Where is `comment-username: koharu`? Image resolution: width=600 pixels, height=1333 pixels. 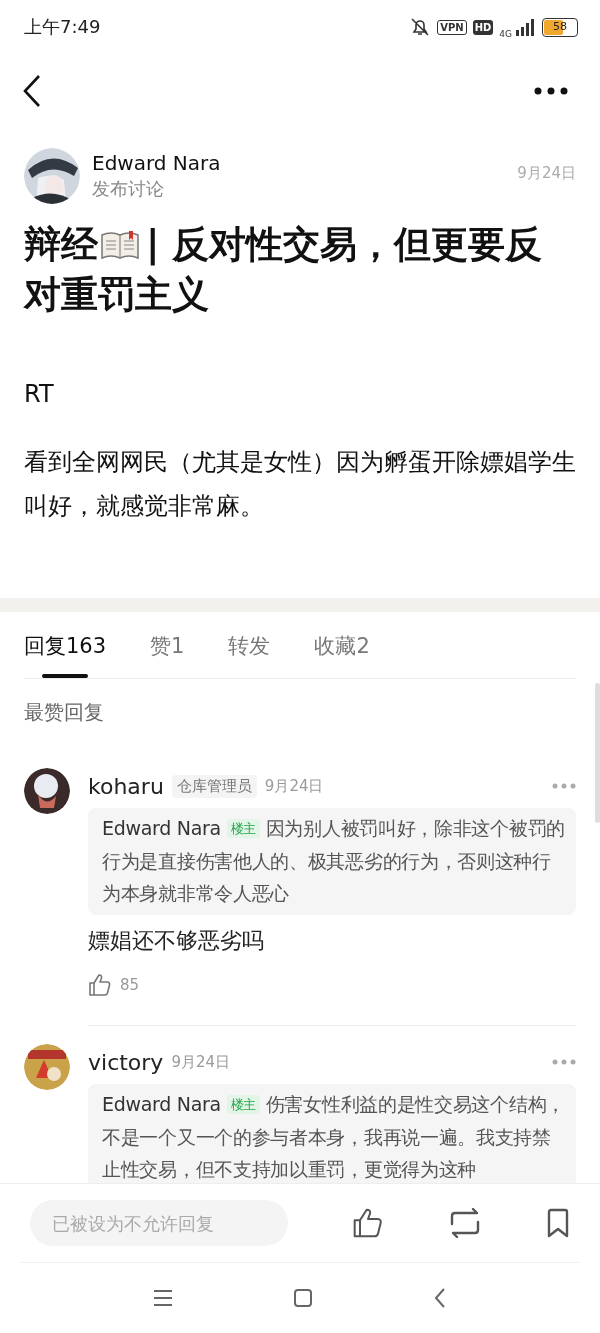 comment-username: koharu is located at coordinates (126, 786).